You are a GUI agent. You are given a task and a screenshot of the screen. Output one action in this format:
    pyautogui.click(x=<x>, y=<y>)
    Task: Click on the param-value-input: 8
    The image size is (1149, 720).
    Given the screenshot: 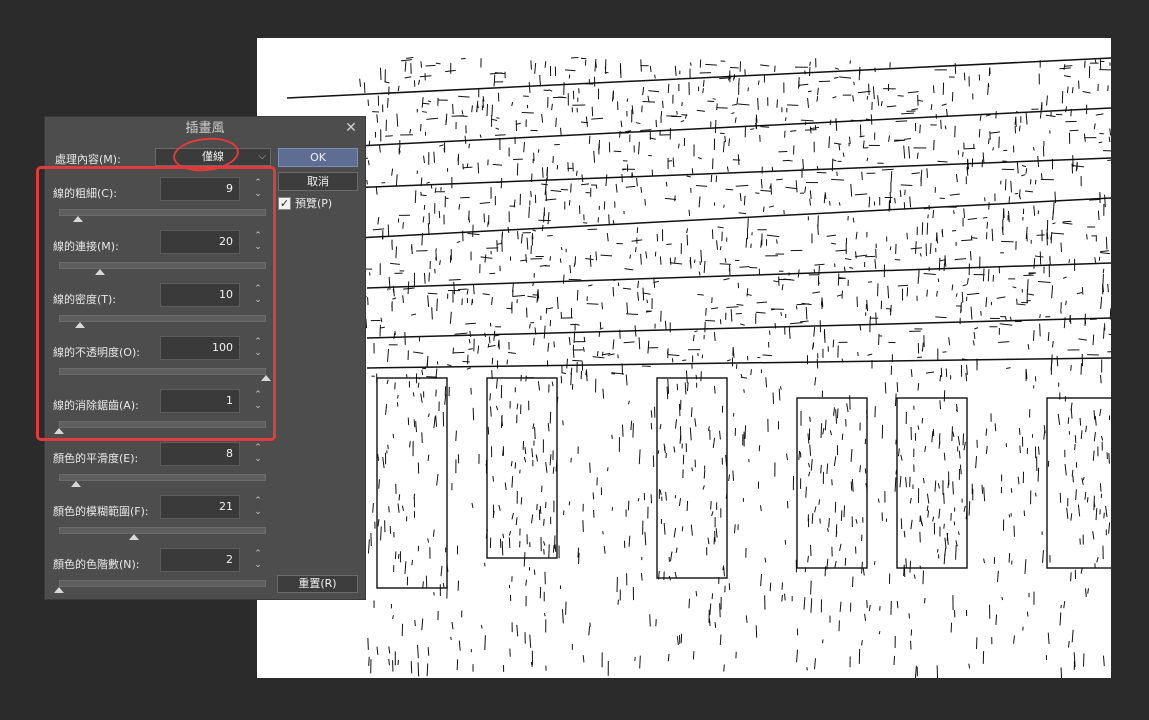 What is the action you would take?
    pyautogui.click(x=200, y=454)
    